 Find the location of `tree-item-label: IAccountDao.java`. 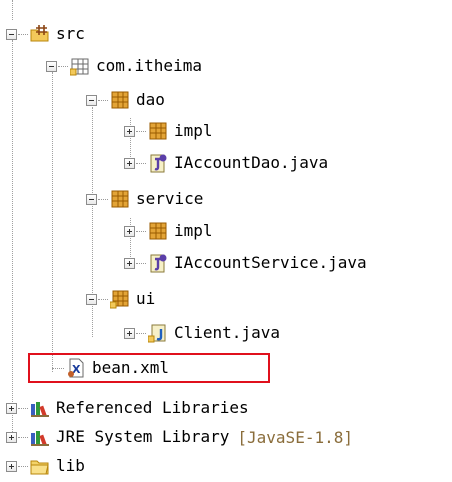

tree-item-label: IAccountDao.java is located at coordinates (251, 162).